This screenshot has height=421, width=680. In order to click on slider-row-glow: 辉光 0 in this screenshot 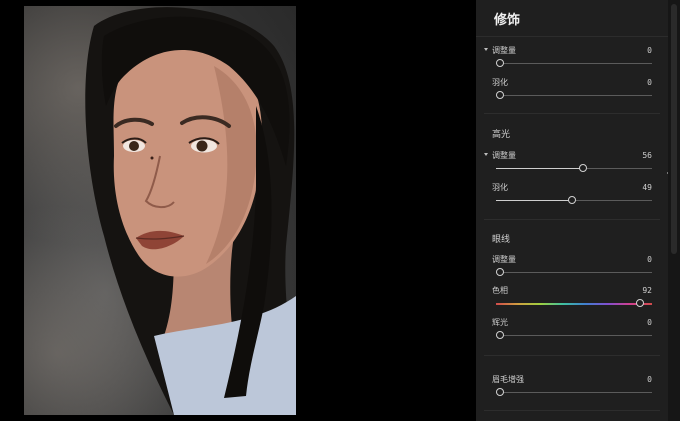, I will do `click(572, 331)`.